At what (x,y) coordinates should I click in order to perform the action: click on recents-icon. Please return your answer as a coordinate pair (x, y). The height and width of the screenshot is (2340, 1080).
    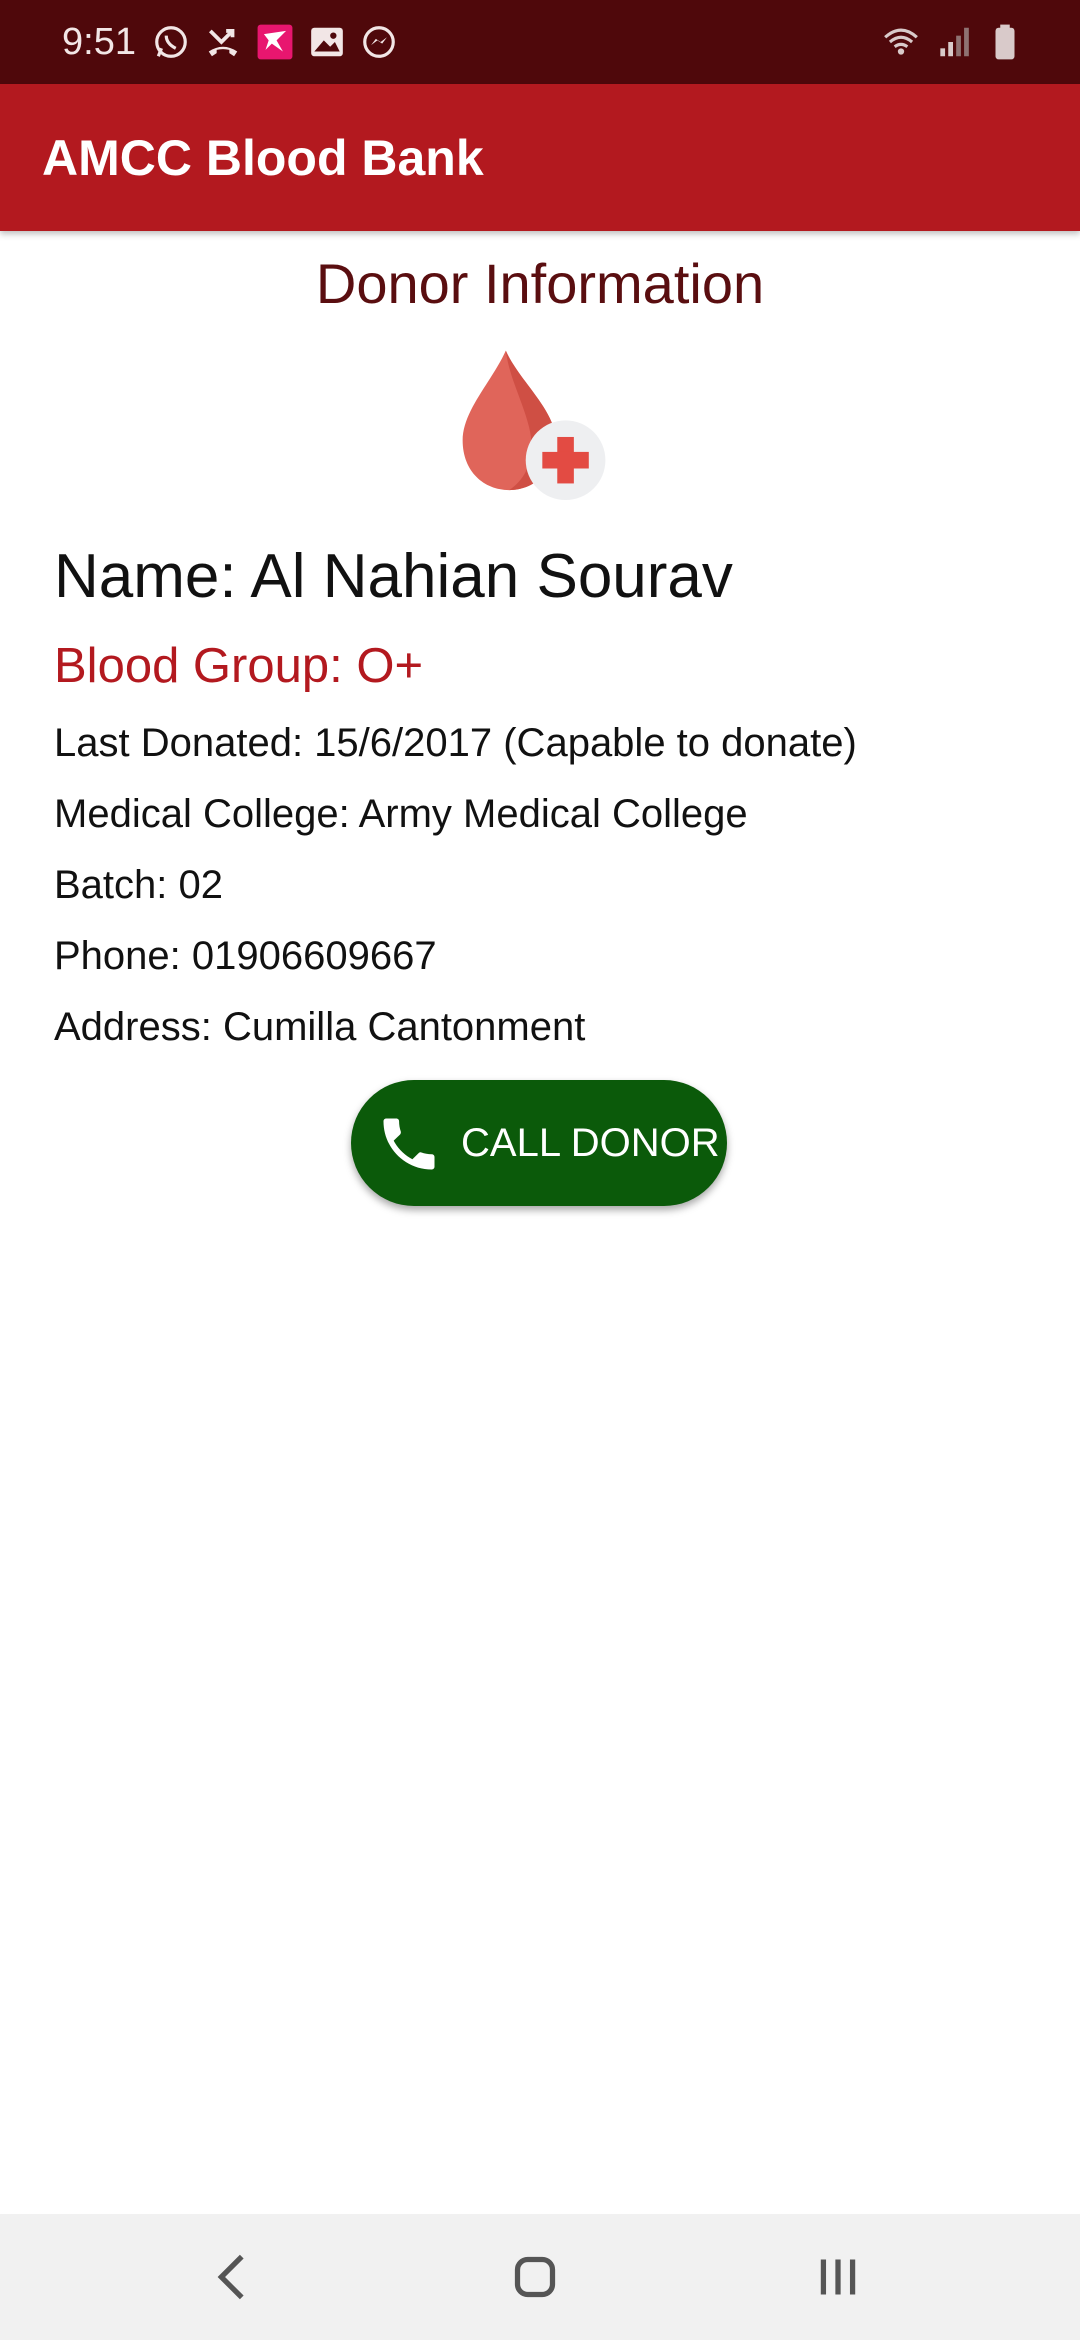
    Looking at the image, I should click on (838, 2277).